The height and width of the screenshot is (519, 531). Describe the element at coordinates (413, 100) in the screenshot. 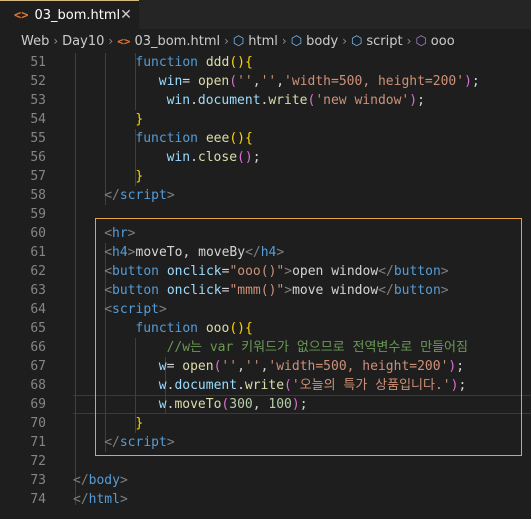

I see `code-token: )` at that location.